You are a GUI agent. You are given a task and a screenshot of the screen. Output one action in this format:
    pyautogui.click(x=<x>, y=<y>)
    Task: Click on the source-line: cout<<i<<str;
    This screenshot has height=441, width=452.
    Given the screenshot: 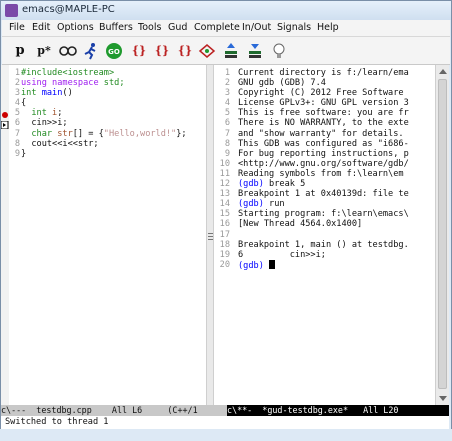 What is the action you would take?
    pyautogui.click(x=104, y=144)
    